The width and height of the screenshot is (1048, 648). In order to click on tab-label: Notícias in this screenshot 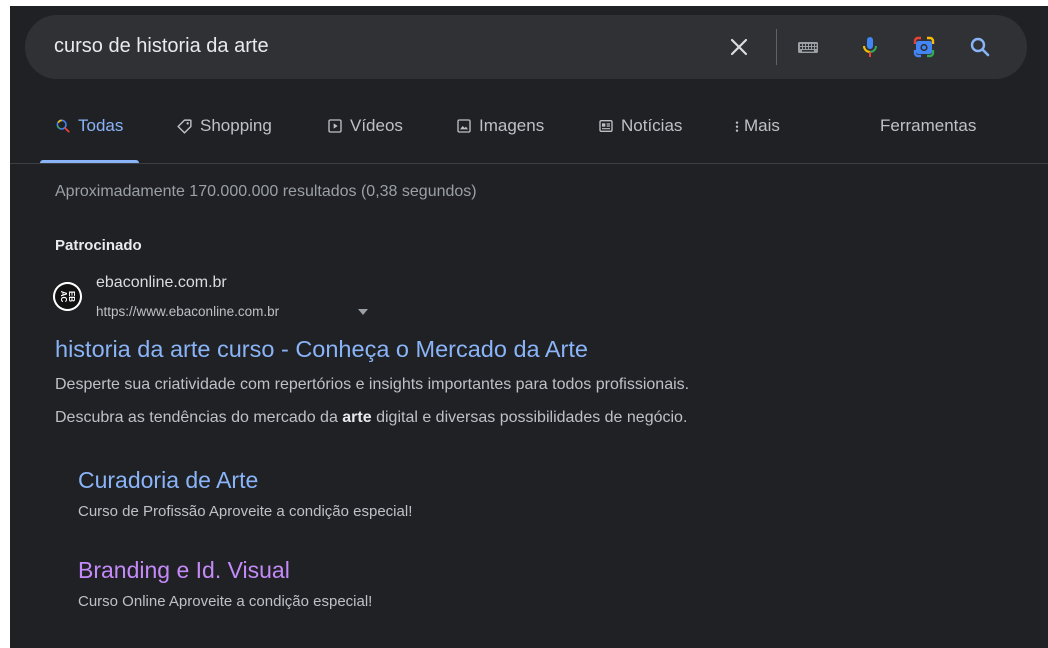, I will do `click(652, 125)`.